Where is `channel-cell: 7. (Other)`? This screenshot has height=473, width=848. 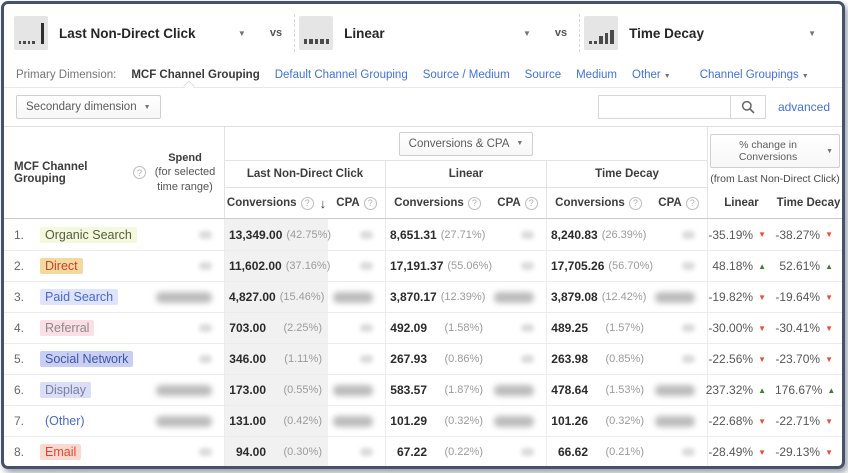
channel-cell: 7. (Other) is located at coordinates (75, 421).